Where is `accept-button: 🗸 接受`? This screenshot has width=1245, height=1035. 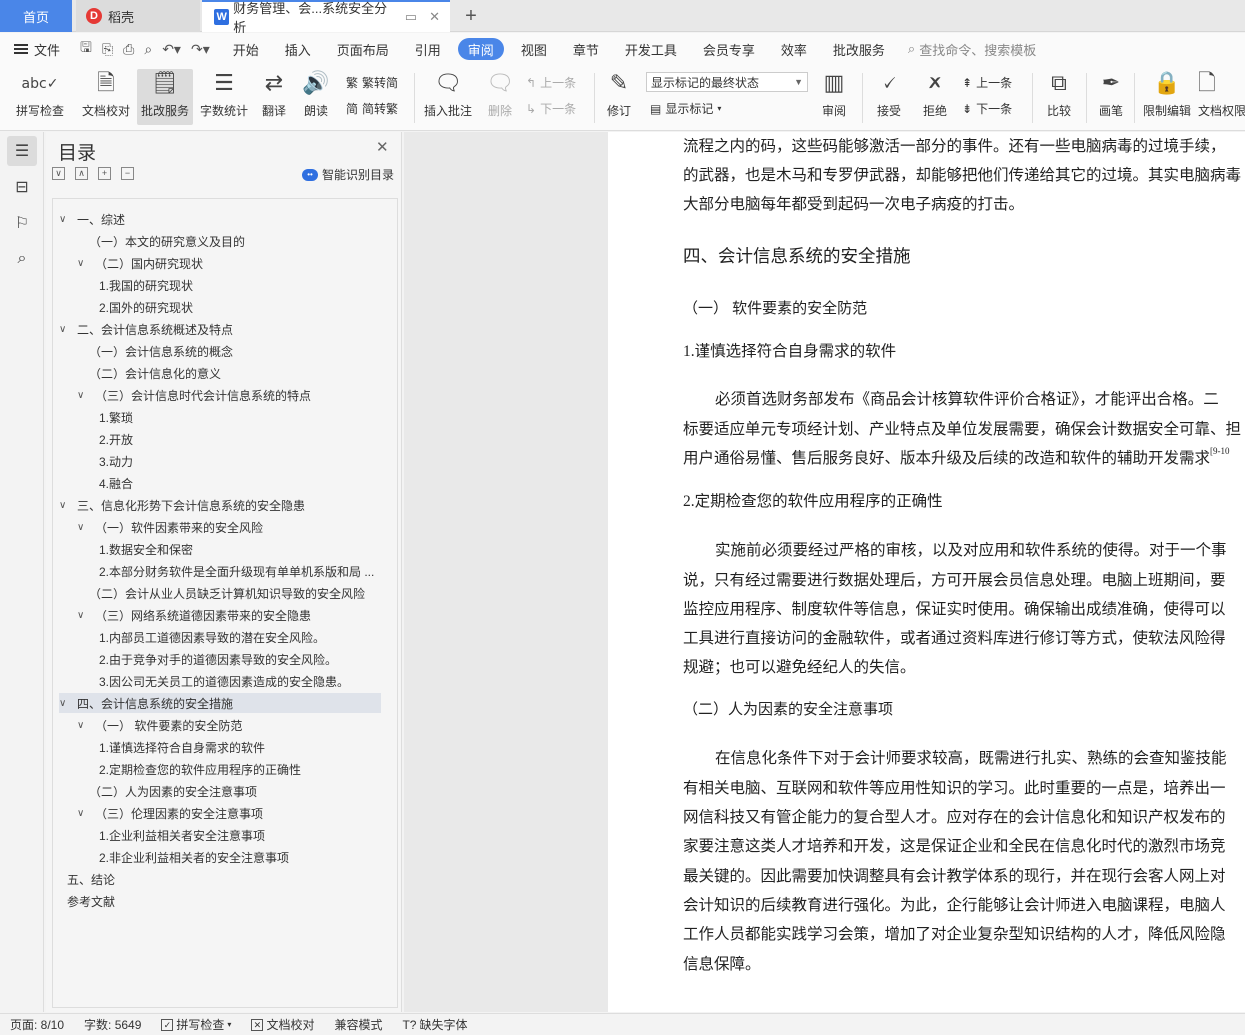
accept-button: 🗸 接受 is located at coordinates (889, 97).